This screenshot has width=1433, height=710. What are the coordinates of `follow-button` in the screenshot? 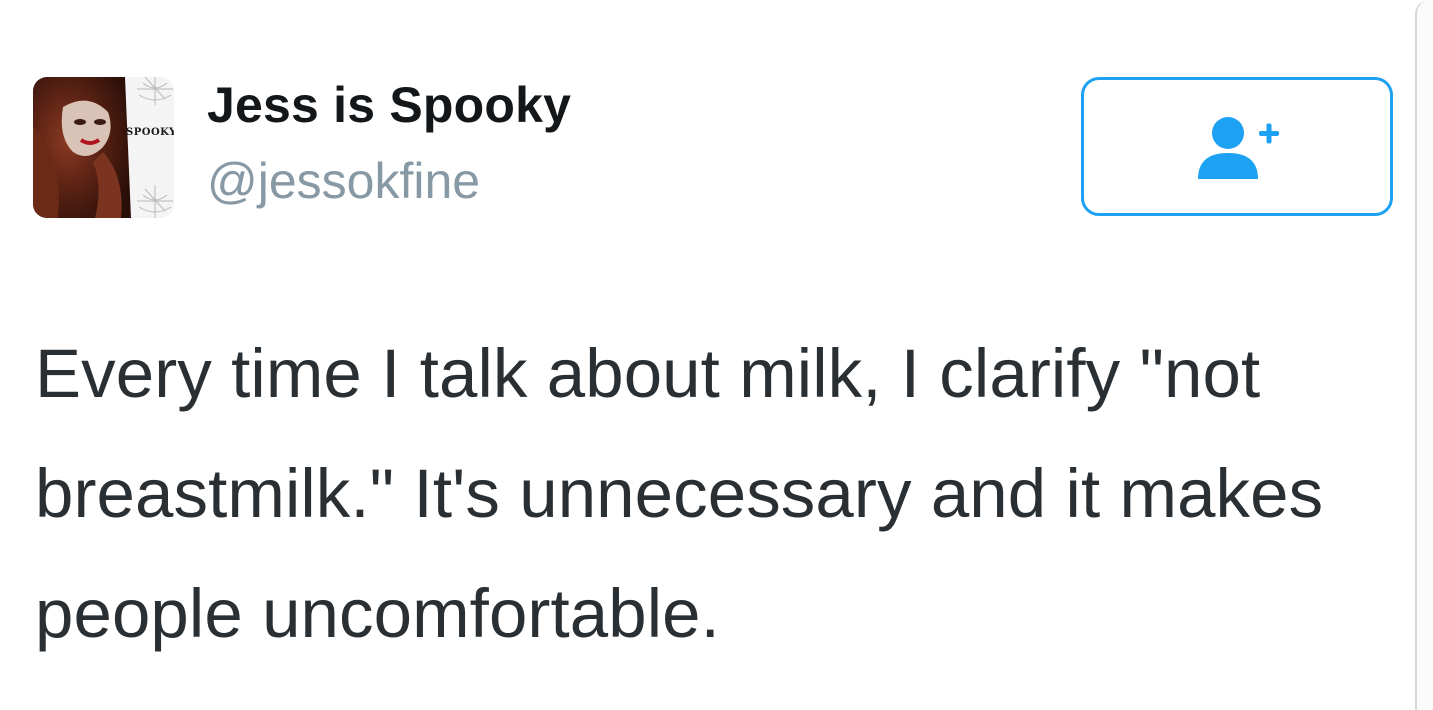 It's located at (1237, 146).